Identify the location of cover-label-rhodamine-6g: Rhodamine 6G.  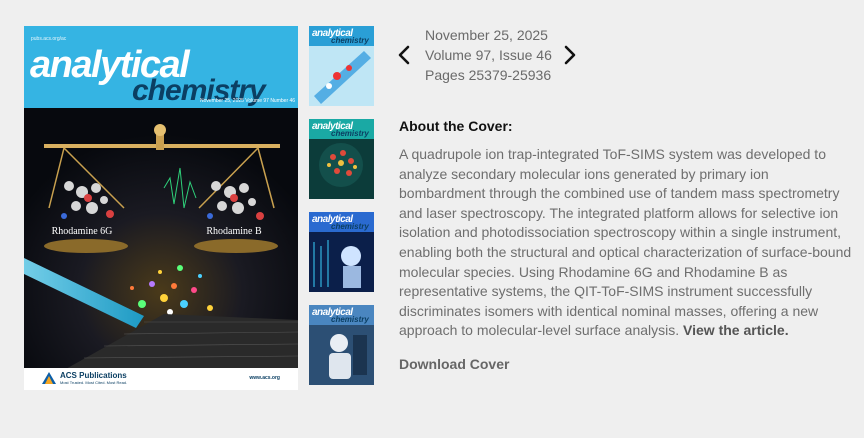
(82, 231).